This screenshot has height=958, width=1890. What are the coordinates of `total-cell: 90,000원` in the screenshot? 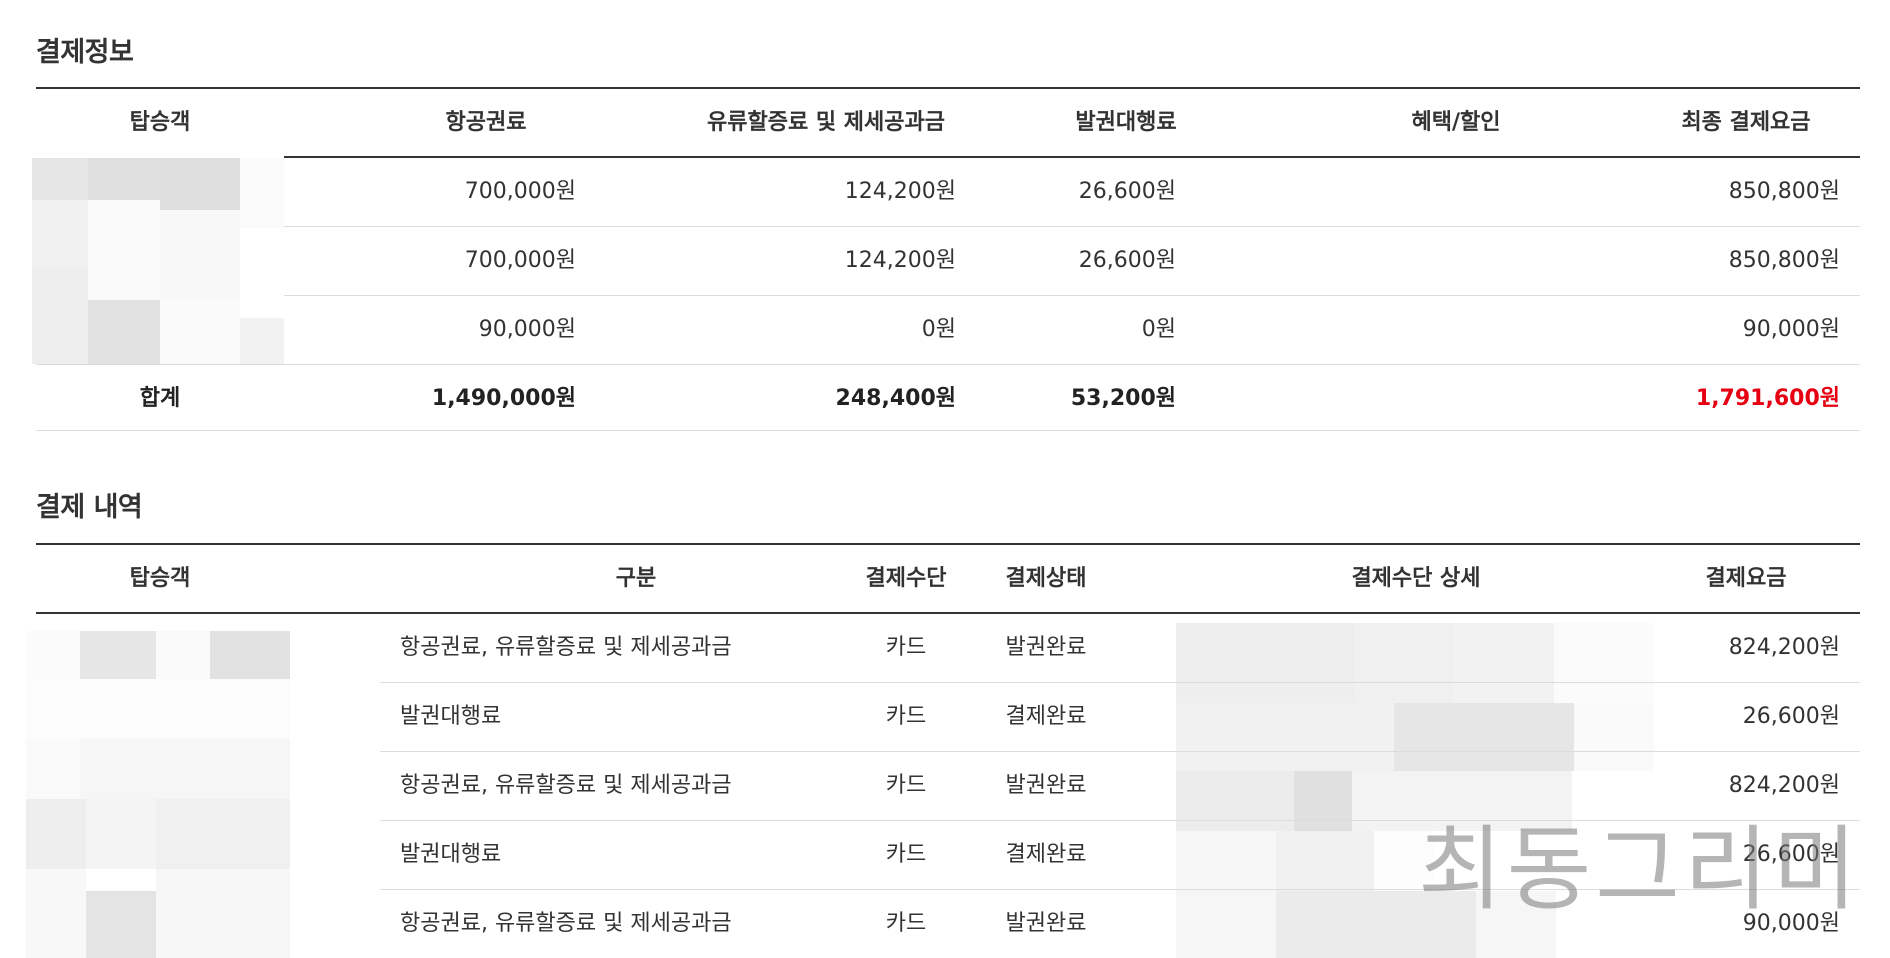 It's located at (1791, 329).